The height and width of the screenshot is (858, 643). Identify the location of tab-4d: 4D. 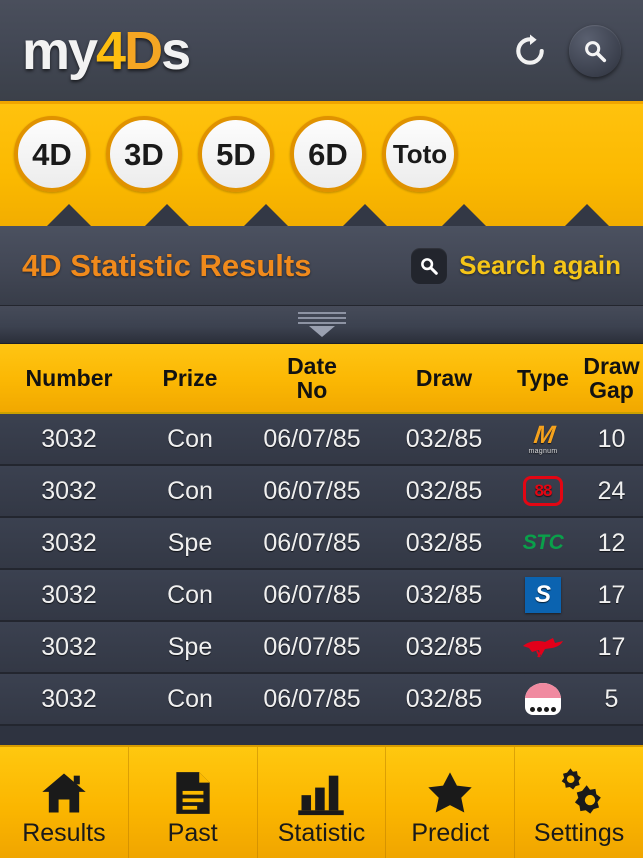
(52, 154).